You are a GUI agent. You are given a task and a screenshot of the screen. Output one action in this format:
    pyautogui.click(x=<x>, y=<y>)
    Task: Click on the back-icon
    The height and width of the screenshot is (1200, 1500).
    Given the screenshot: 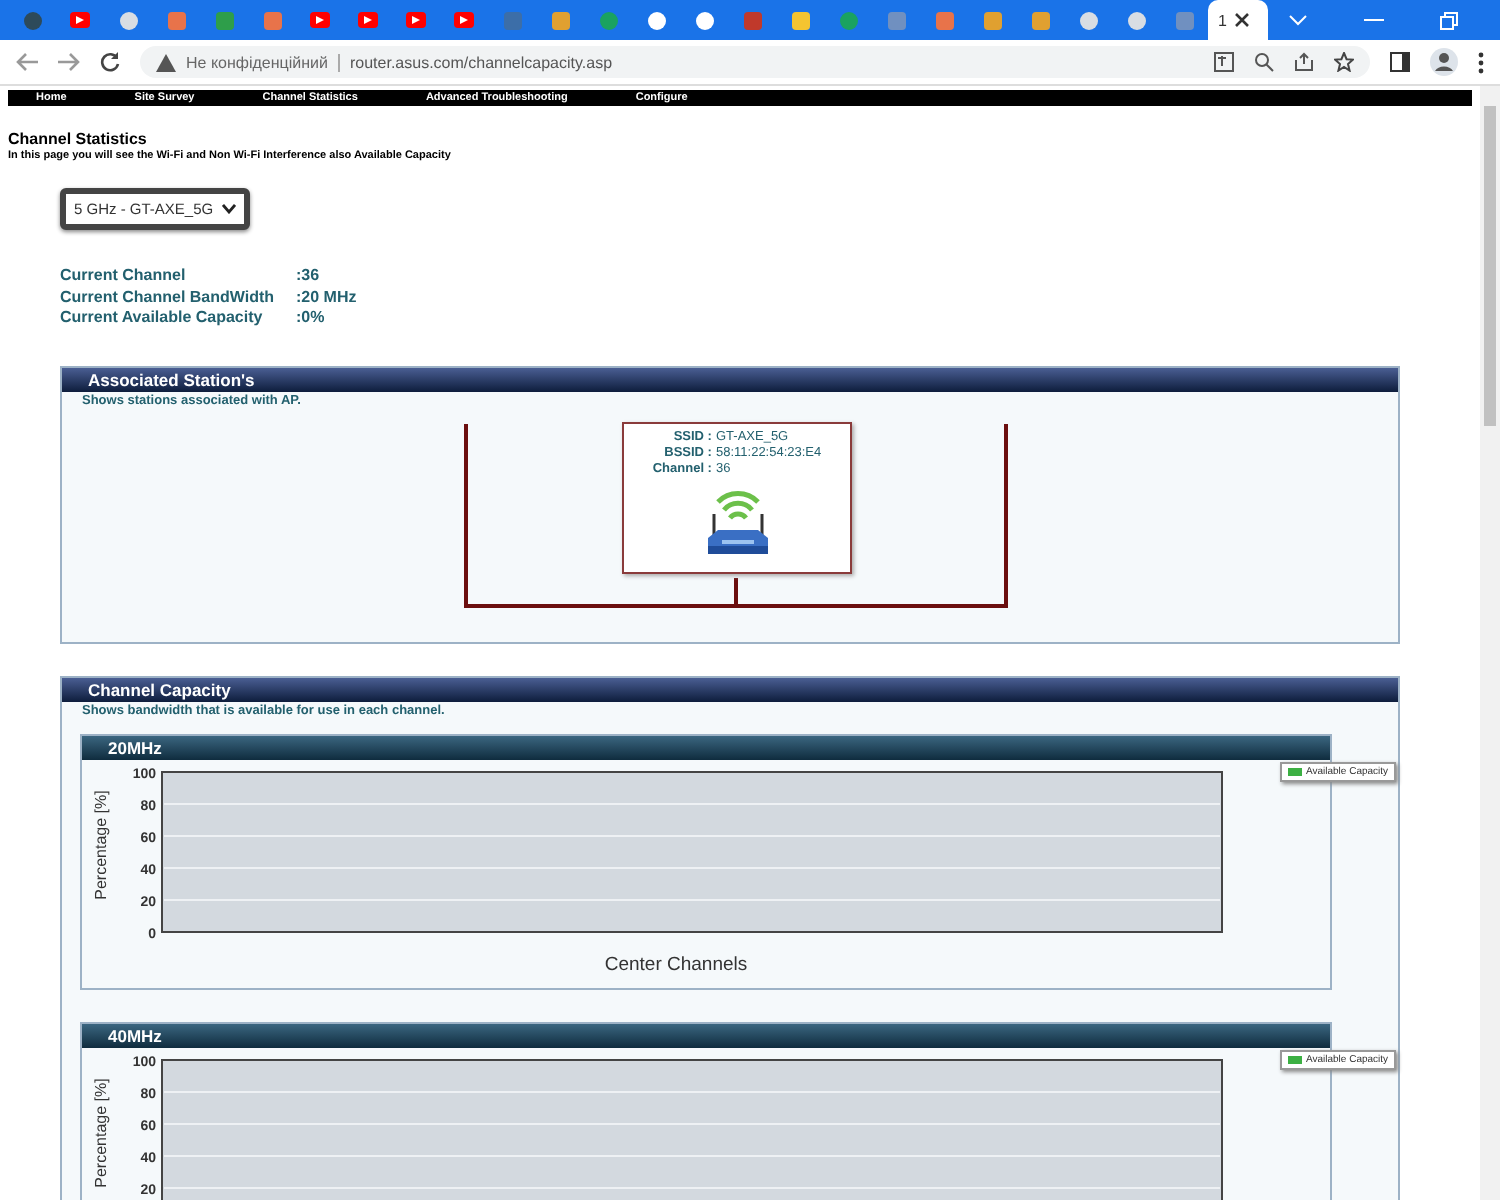 What is the action you would take?
    pyautogui.click(x=27, y=62)
    